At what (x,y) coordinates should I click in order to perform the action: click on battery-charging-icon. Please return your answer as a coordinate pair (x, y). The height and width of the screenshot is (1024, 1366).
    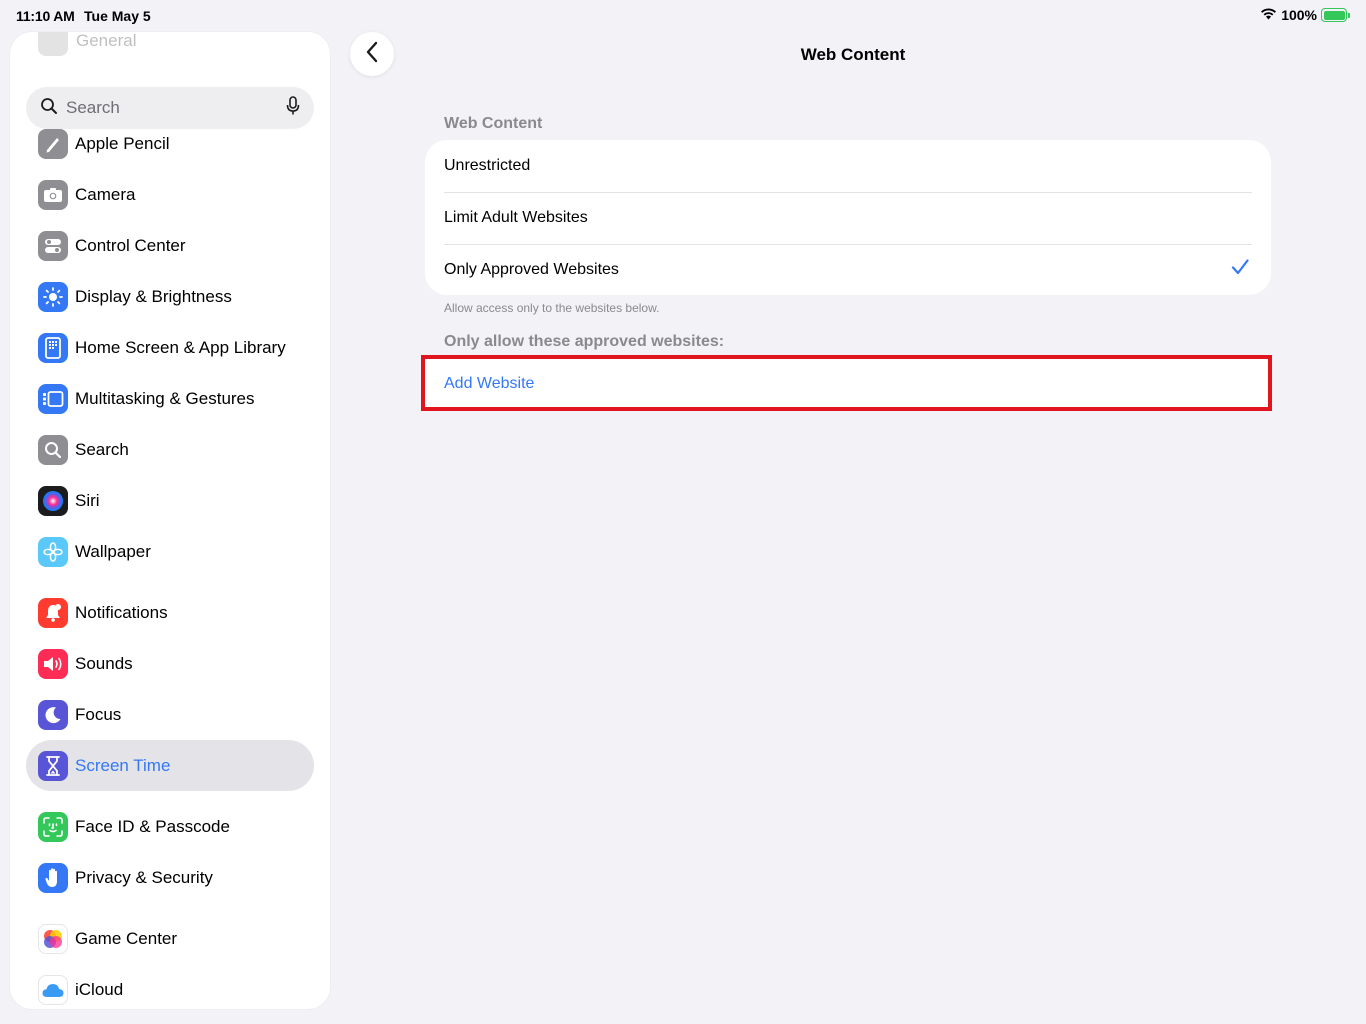
    Looking at the image, I should click on (1334, 15).